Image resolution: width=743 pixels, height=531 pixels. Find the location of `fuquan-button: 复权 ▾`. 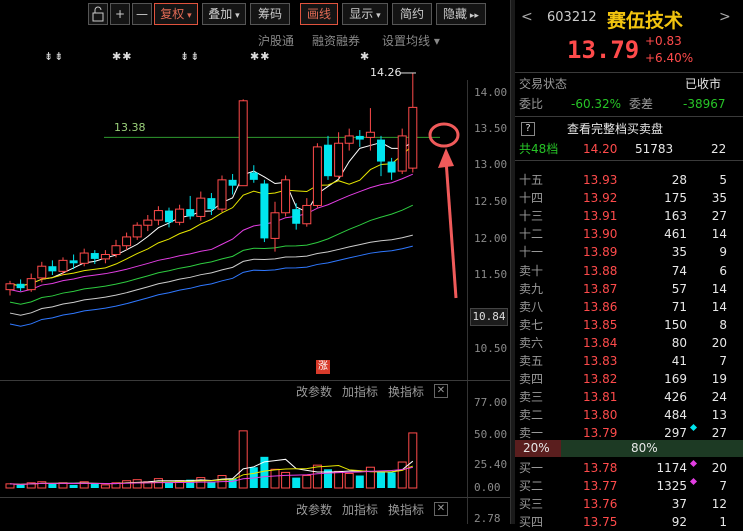

fuquan-button: 复权 ▾ is located at coordinates (176, 14).